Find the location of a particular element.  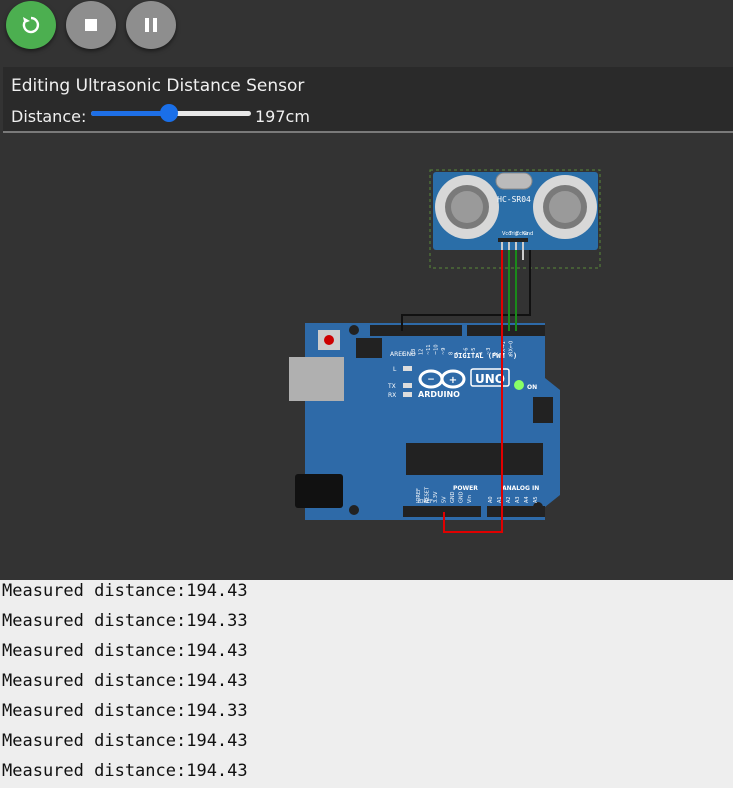

tx-label: TX is located at coordinates (391, 386).